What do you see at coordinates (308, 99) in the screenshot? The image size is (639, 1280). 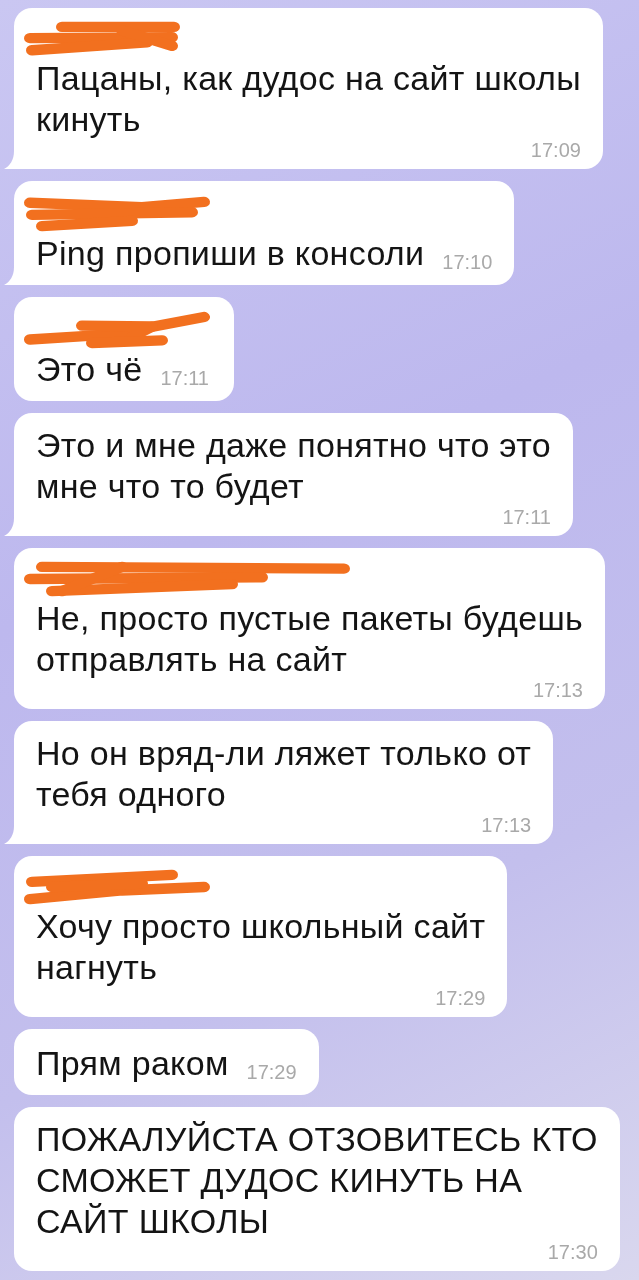 I see `message-text: Пацаны, как дудос на сайт школы кинуть` at bounding box center [308, 99].